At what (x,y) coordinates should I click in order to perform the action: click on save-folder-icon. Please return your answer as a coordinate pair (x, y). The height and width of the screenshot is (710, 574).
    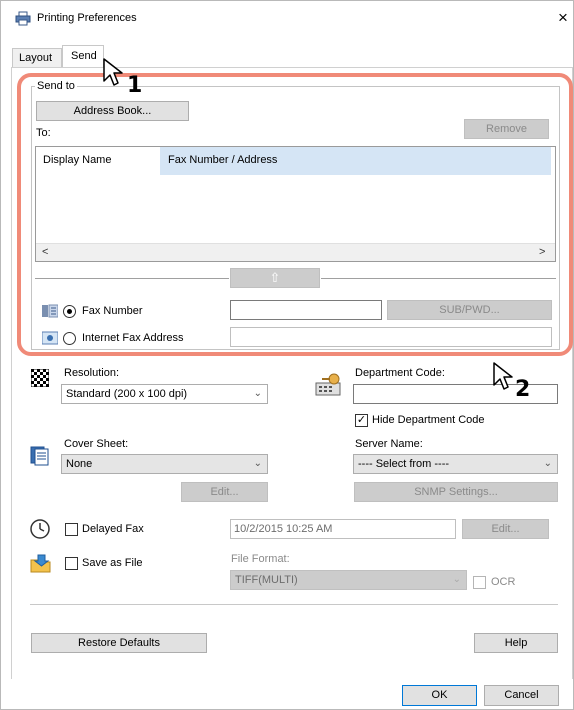
    Looking at the image, I should click on (40, 563).